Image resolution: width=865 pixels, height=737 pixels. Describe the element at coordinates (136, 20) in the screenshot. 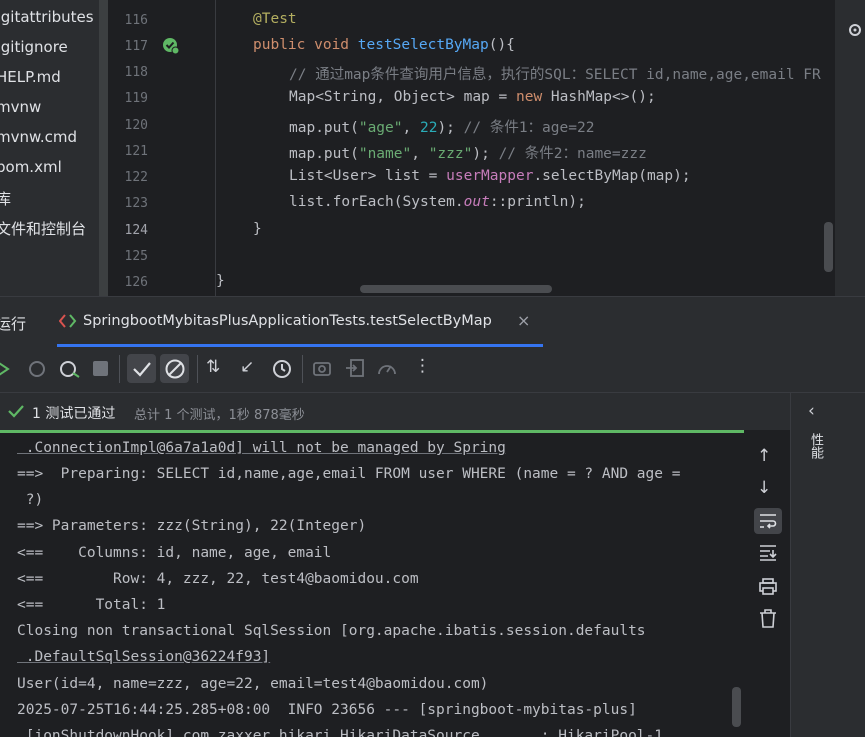

I see `line-number: 116` at that location.